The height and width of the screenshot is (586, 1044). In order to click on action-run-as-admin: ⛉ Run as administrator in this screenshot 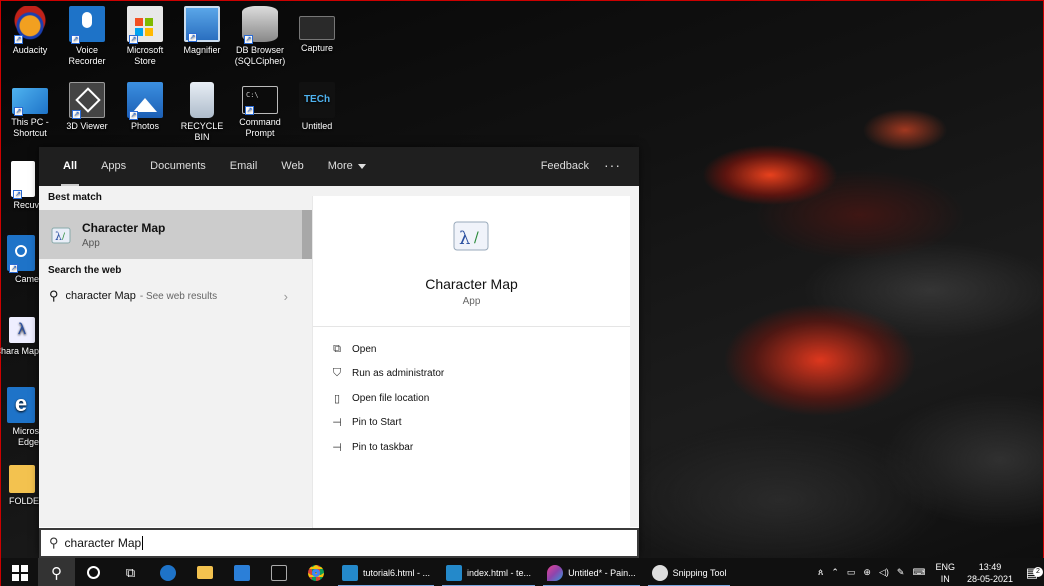, I will do `click(471, 374)`.